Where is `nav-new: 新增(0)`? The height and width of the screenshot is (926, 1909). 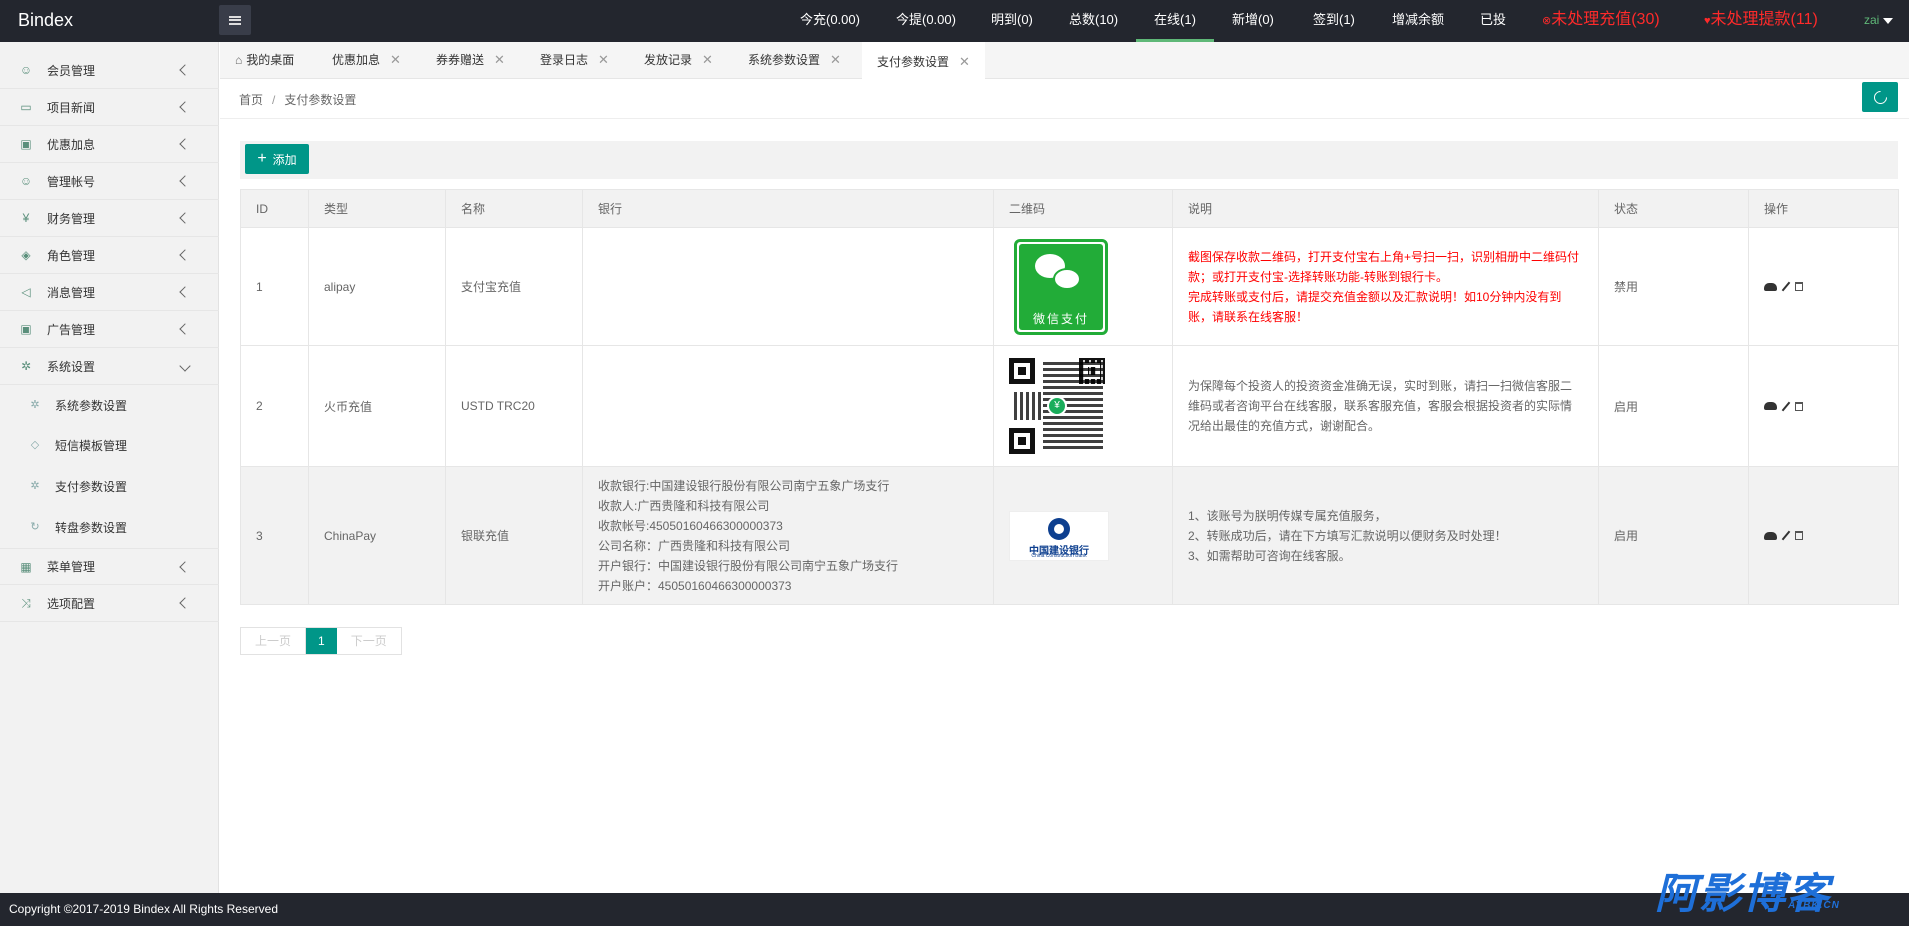 nav-new: 新增(0) is located at coordinates (1253, 21).